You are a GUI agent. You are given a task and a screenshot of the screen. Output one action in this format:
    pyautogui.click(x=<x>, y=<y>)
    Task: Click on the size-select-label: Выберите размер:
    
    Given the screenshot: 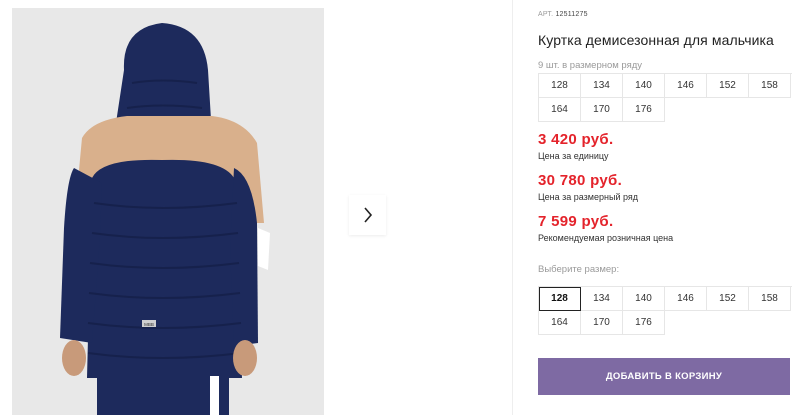 What is the action you would take?
    pyautogui.click(x=579, y=269)
    